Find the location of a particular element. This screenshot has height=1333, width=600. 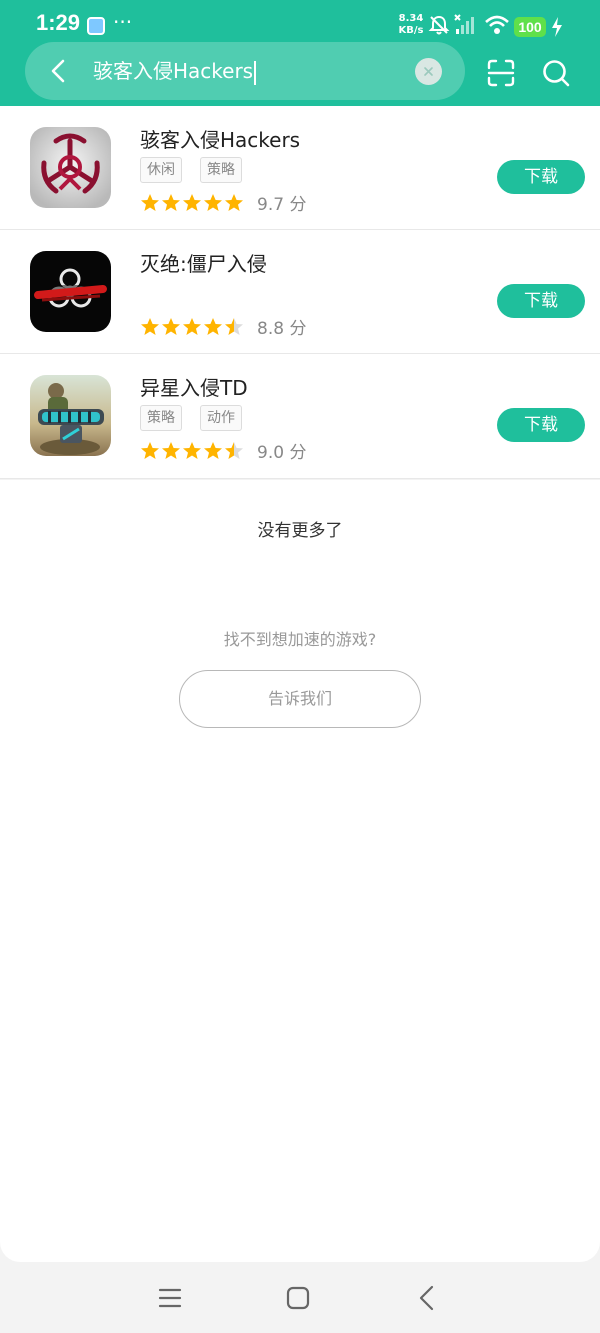

mute-icon is located at coordinates (439, 25).